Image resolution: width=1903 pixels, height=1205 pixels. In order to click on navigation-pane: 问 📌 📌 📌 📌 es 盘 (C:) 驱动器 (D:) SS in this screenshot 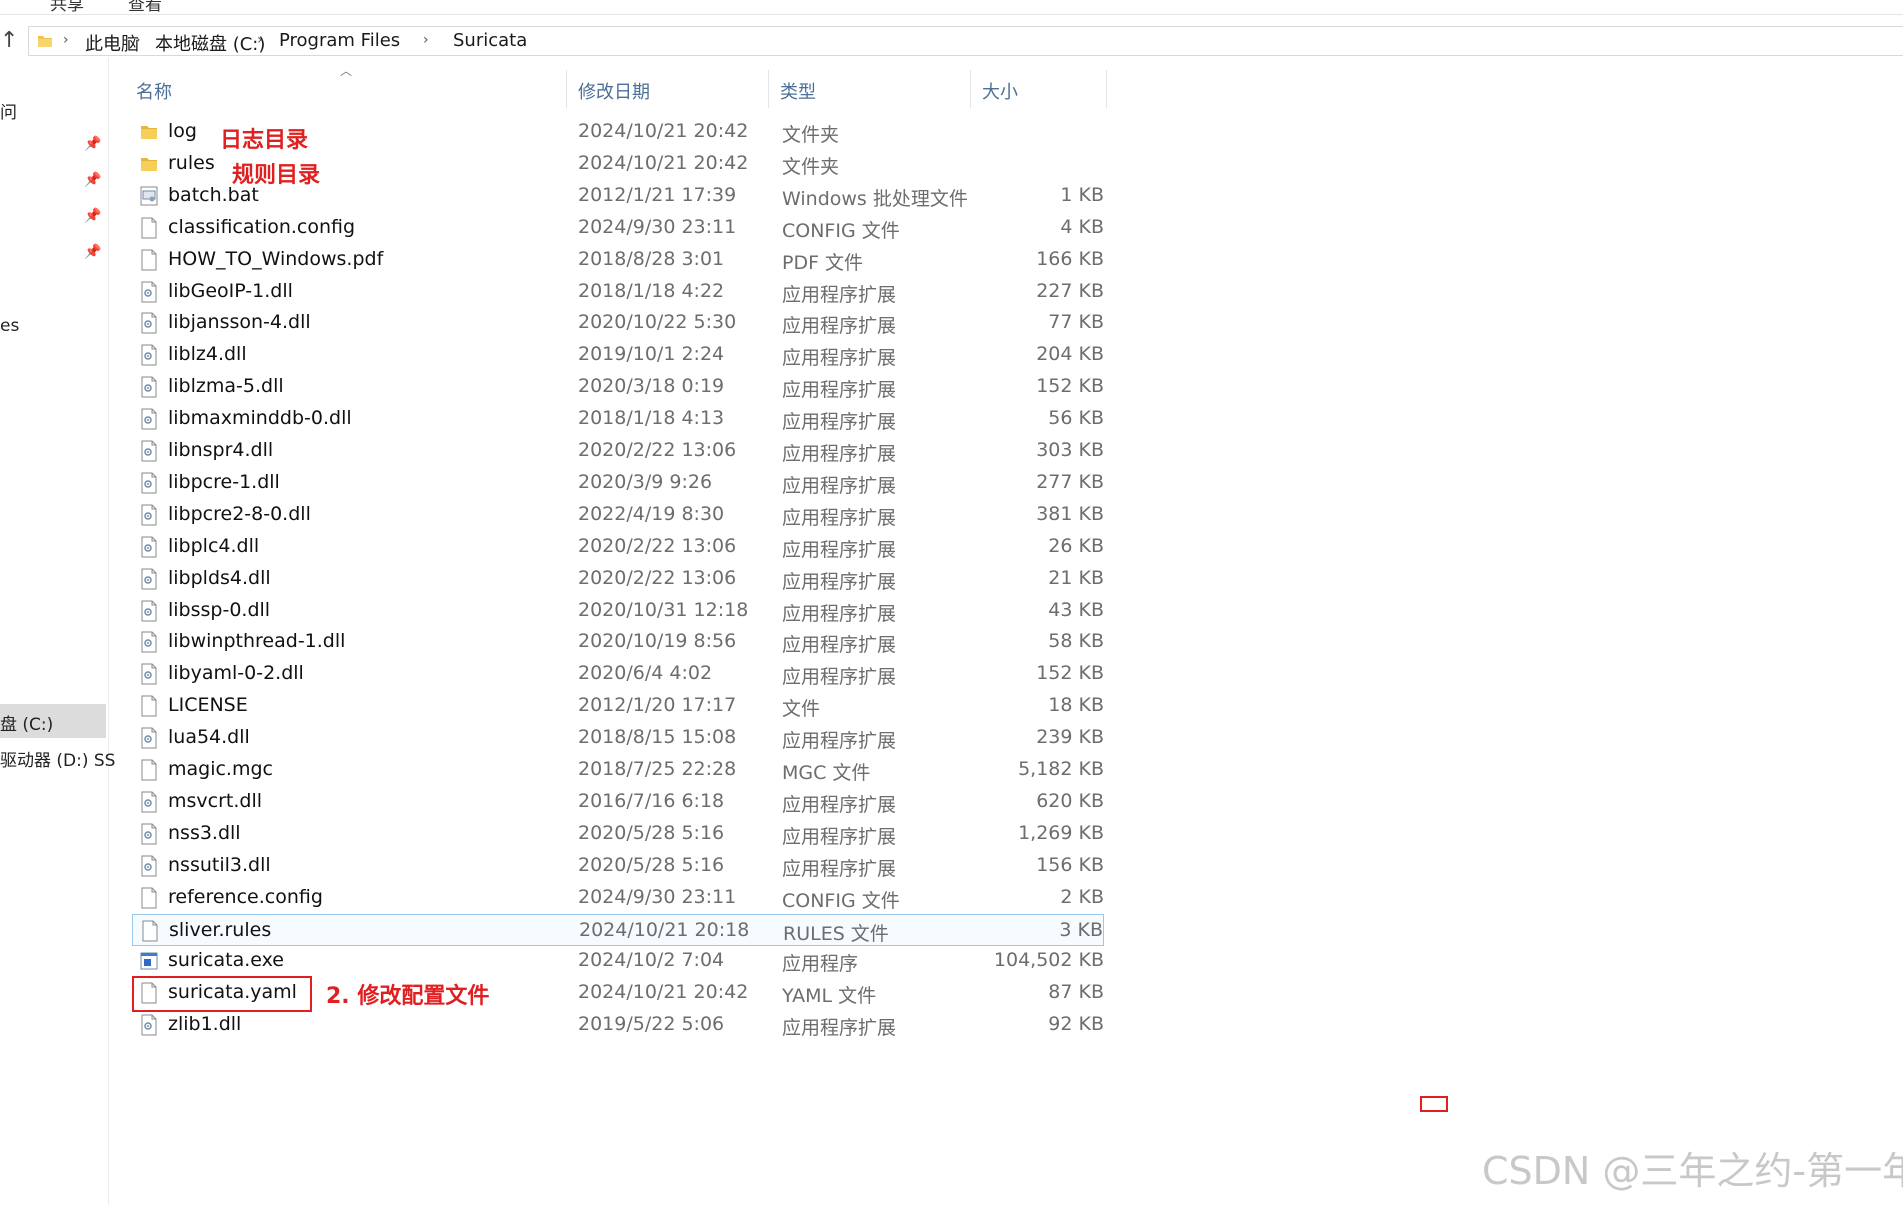, I will do `click(57, 631)`.